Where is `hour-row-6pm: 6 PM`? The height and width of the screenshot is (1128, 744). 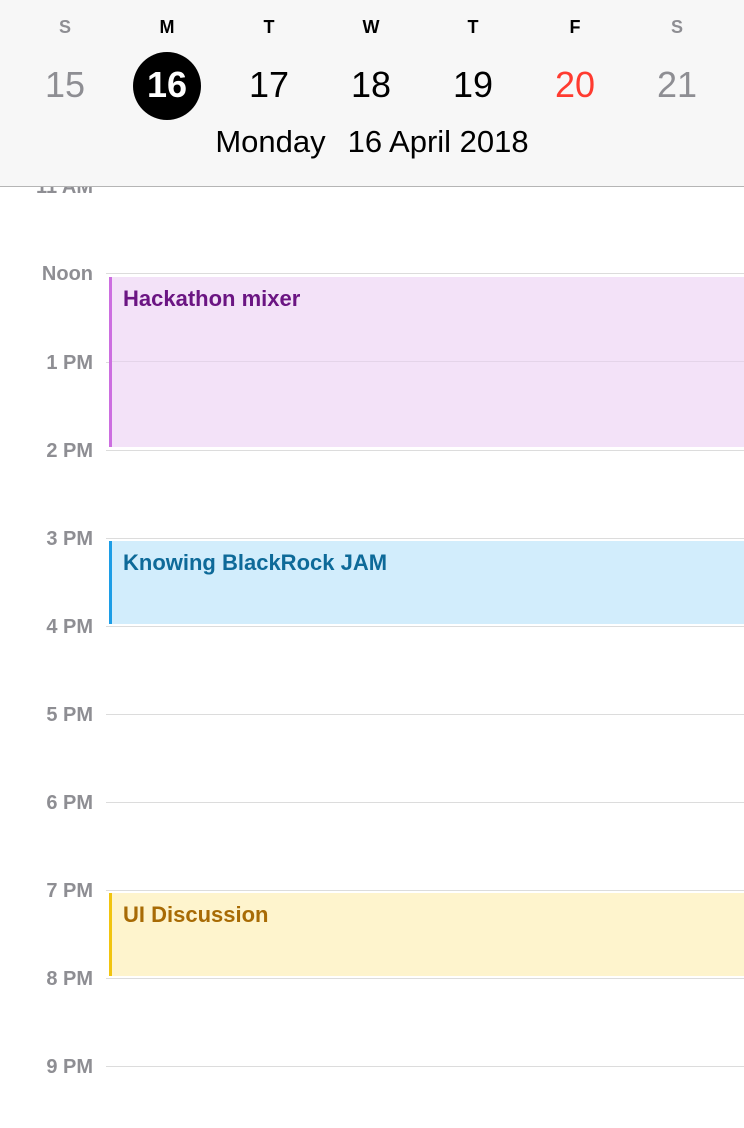
hour-row-6pm: 6 PM is located at coordinates (372, 803).